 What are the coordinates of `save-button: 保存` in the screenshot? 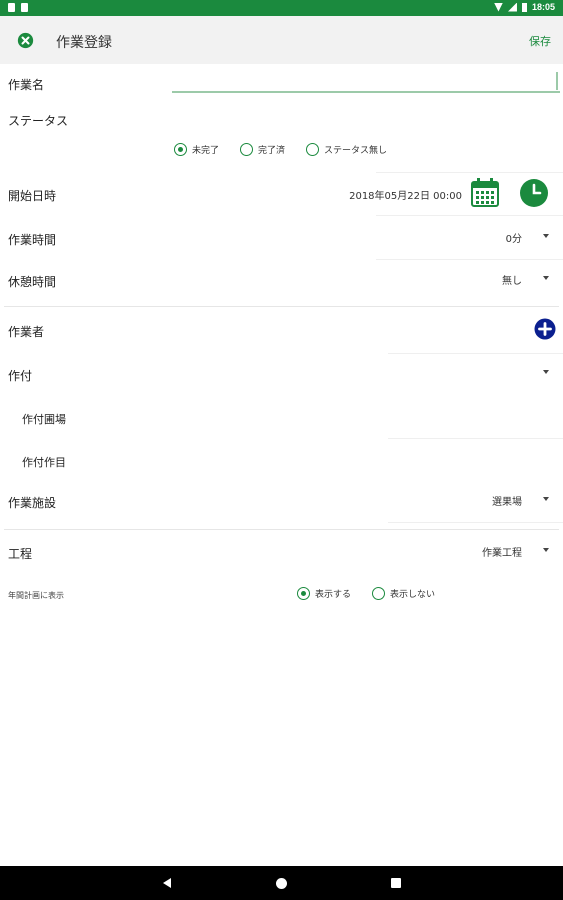 It's located at (540, 41).